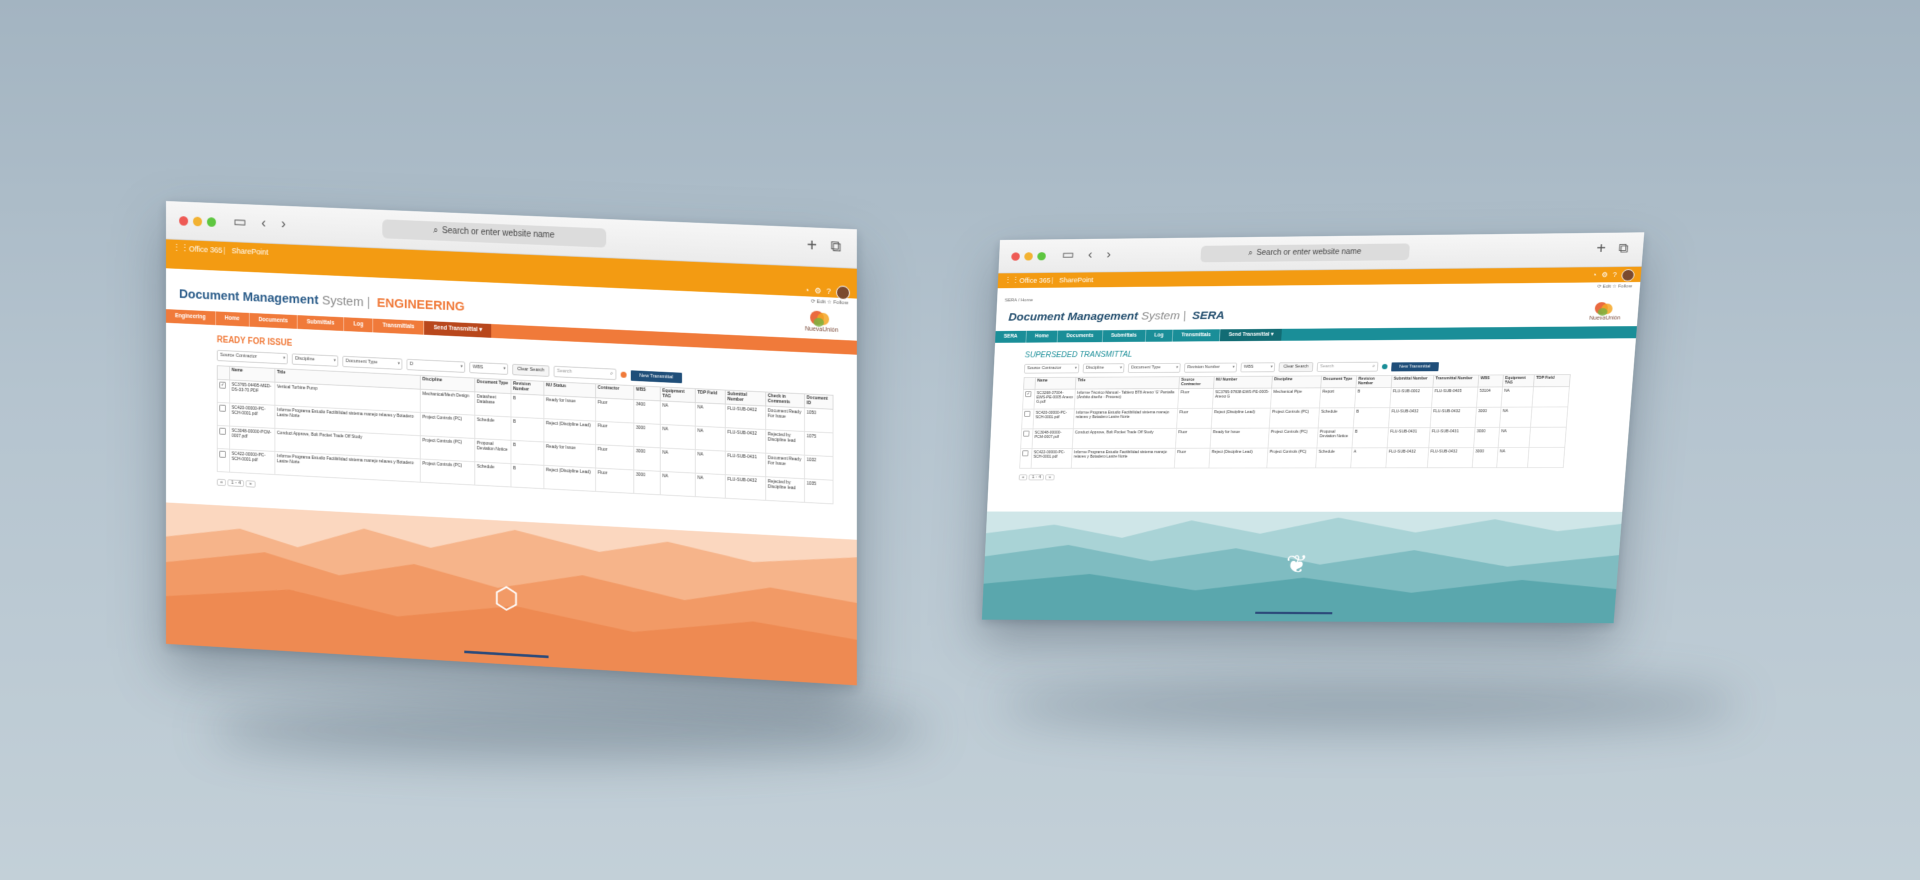  What do you see at coordinates (1011, 336) in the screenshot?
I see `nav-sera: SERA` at bounding box center [1011, 336].